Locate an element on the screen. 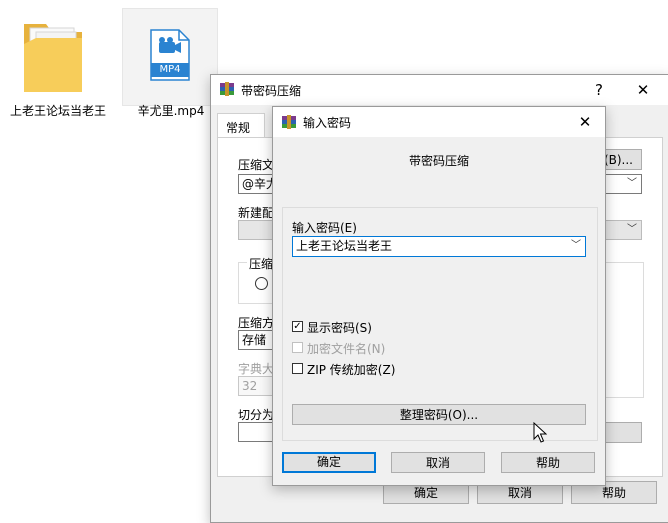 Image resolution: width=668 pixels, height=523 pixels. format-group-label: 压缩 is located at coordinates (261, 263).